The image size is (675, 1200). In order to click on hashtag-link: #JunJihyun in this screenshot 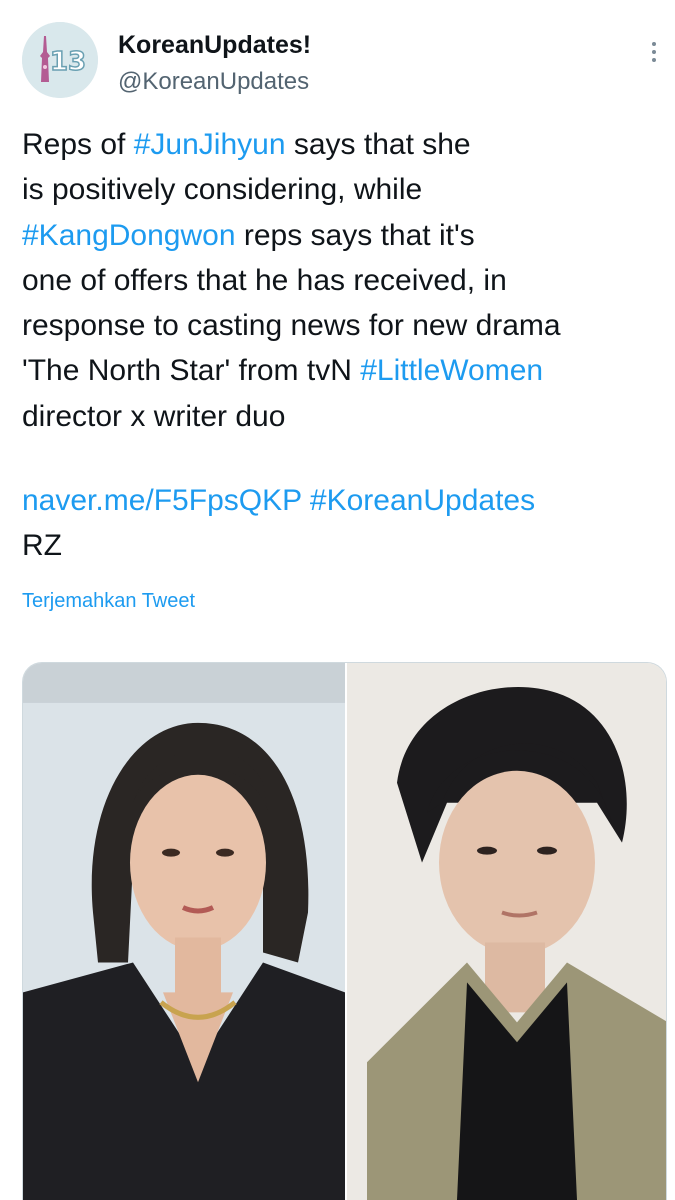, I will do `click(210, 144)`.